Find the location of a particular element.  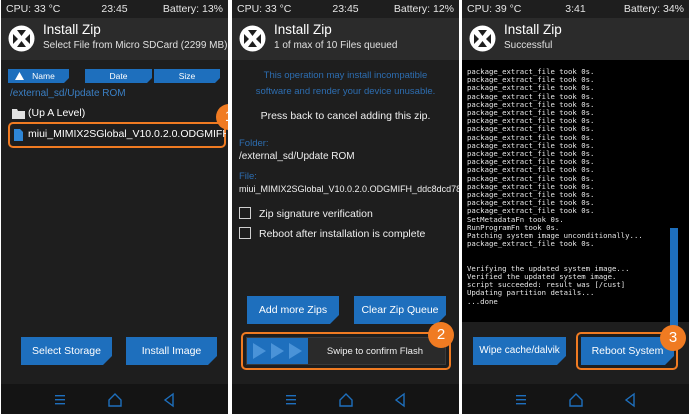

sort-name-label: Name is located at coordinates (43, 76).